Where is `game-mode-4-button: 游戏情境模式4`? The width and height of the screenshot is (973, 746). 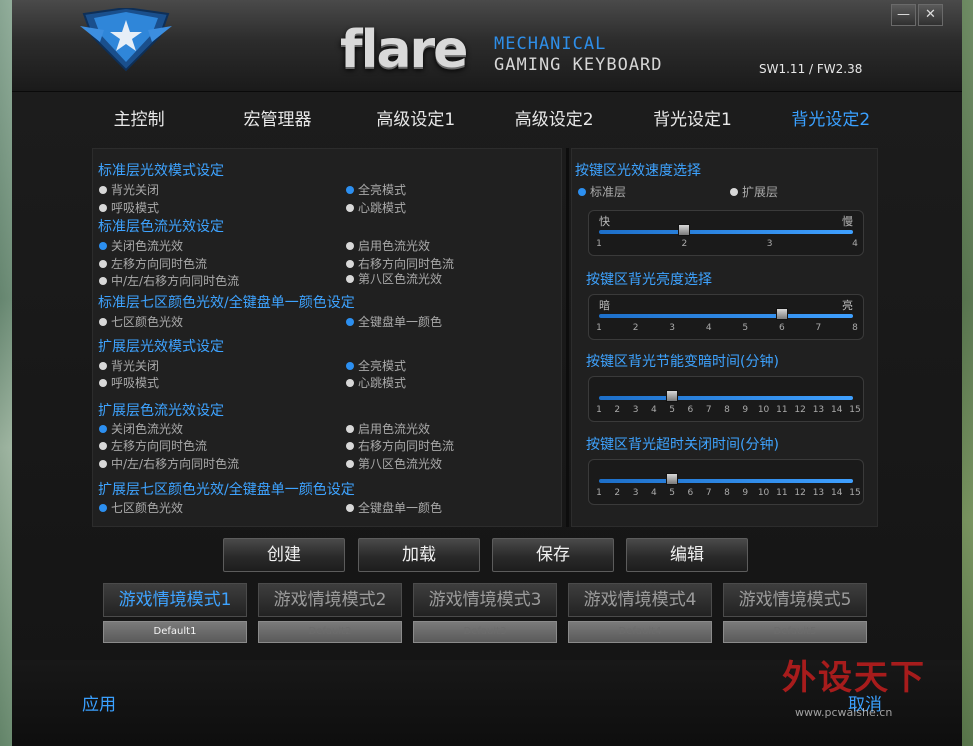
game-mode-4-button: 游戏情境模式4 is located at coordinates (640, 600).